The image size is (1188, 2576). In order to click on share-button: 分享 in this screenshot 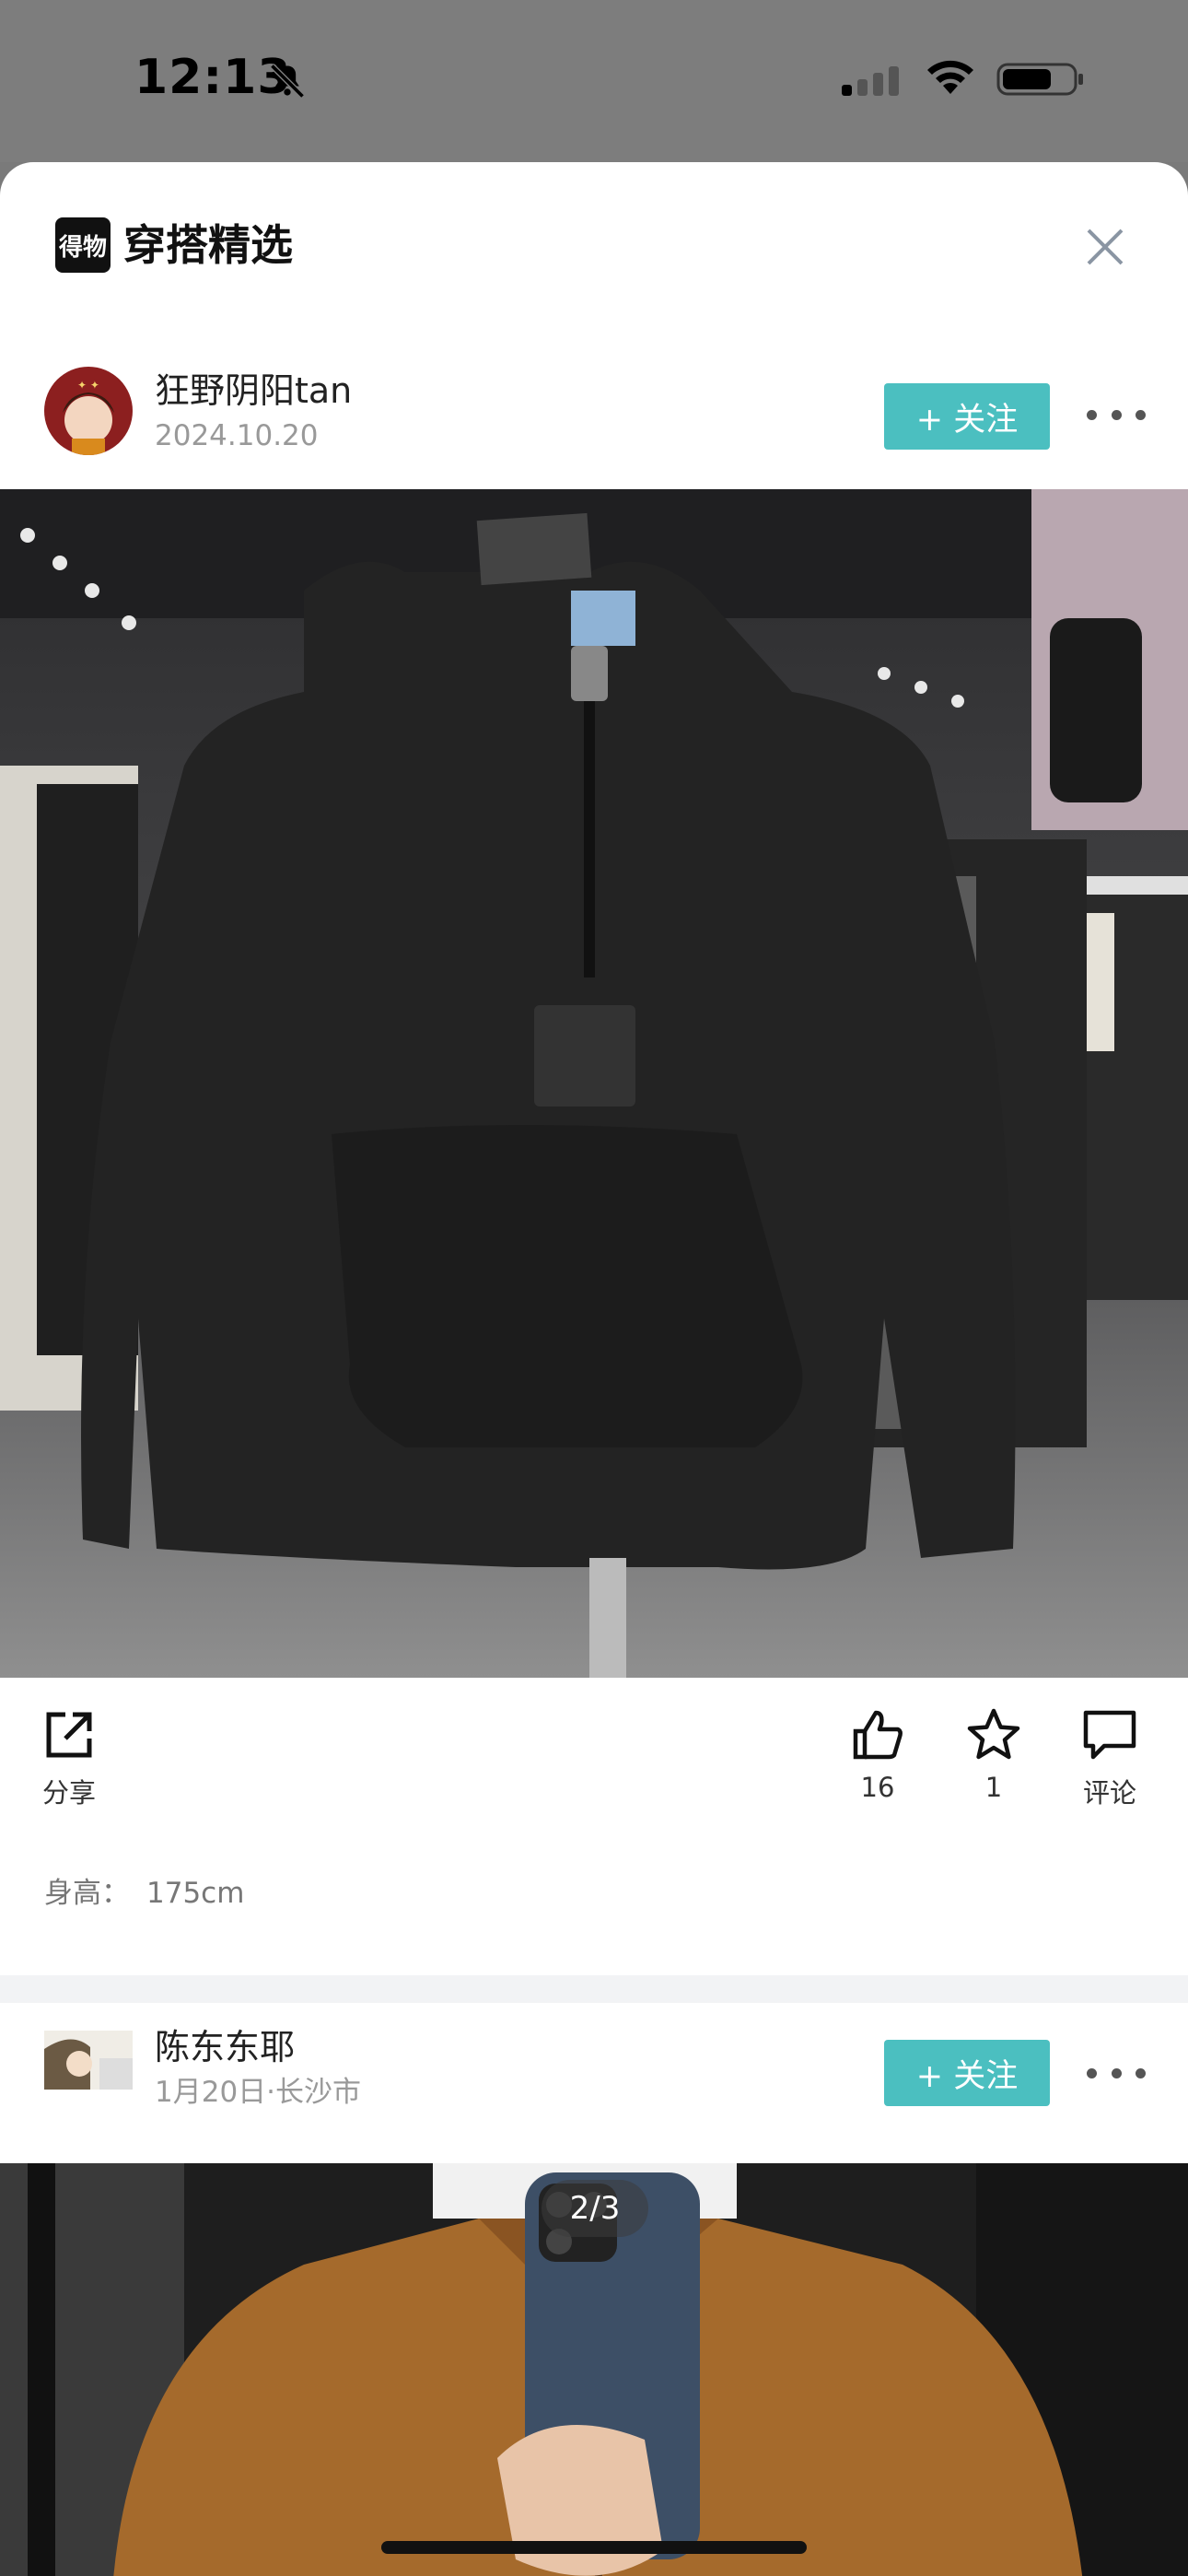, I will do `click(69, 1758)`.